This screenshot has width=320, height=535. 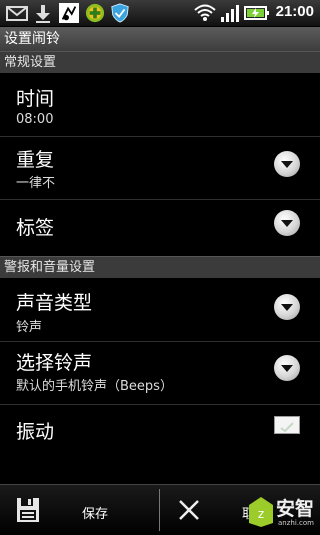 I want to click on anzhi-logo-icon: z, so click(x=261, y=512).